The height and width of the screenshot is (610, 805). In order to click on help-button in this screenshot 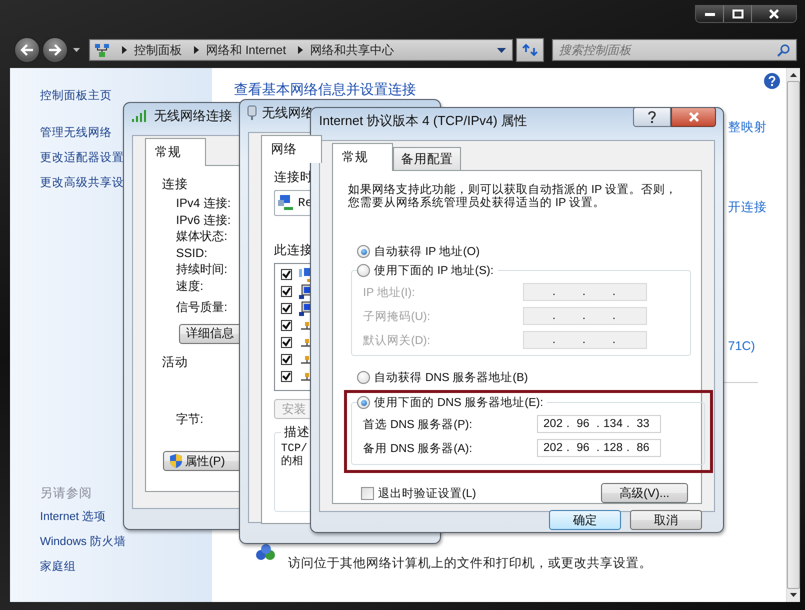, I will do `click(652, 117)`.